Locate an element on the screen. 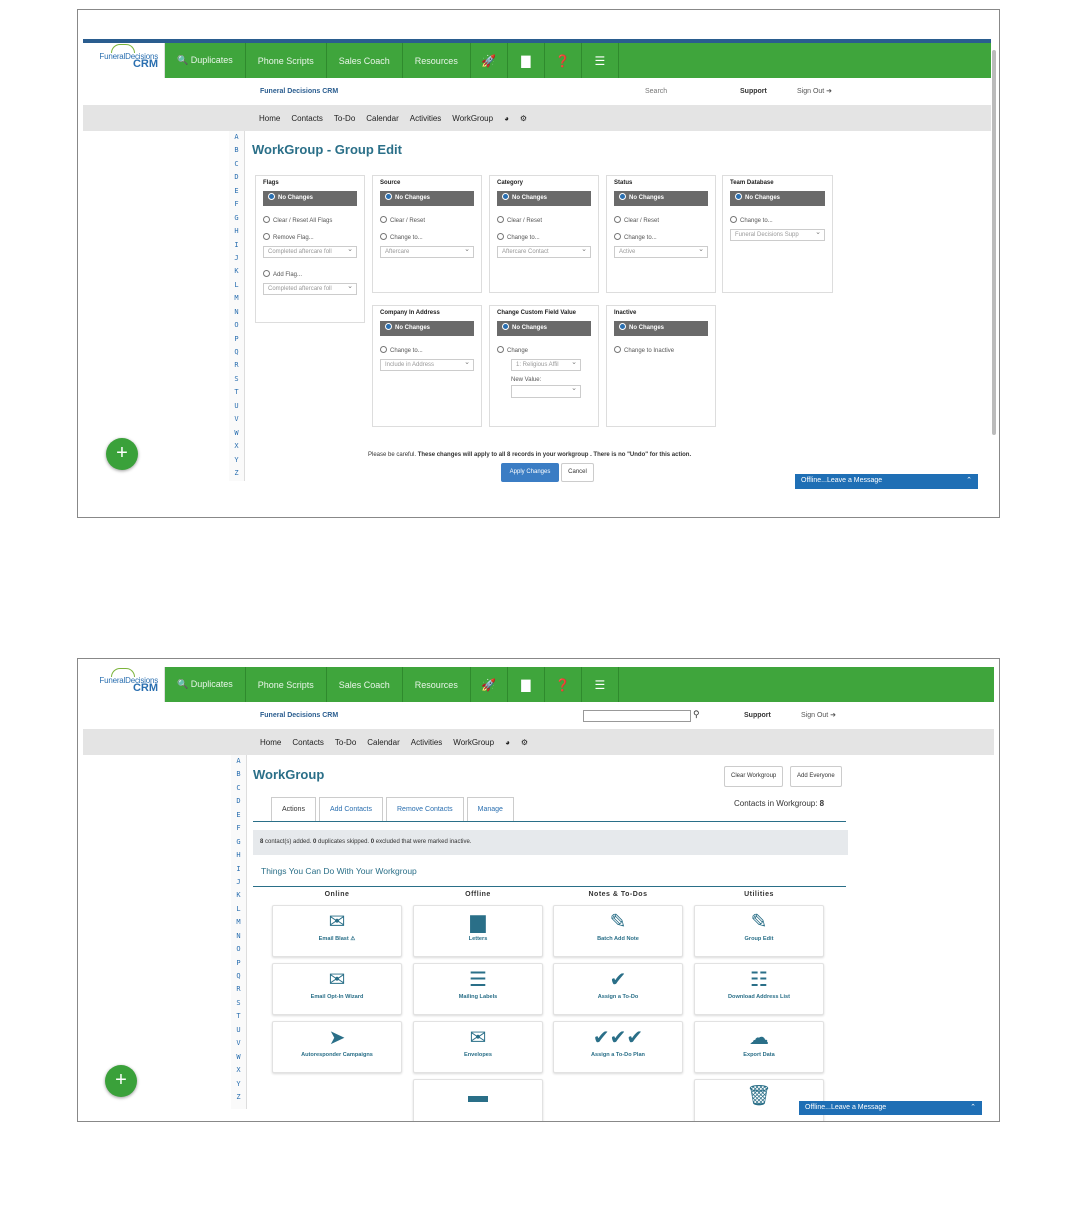 The image size is (1075, 1205). company-select: Include in Address is located at coordinates (427, 364).